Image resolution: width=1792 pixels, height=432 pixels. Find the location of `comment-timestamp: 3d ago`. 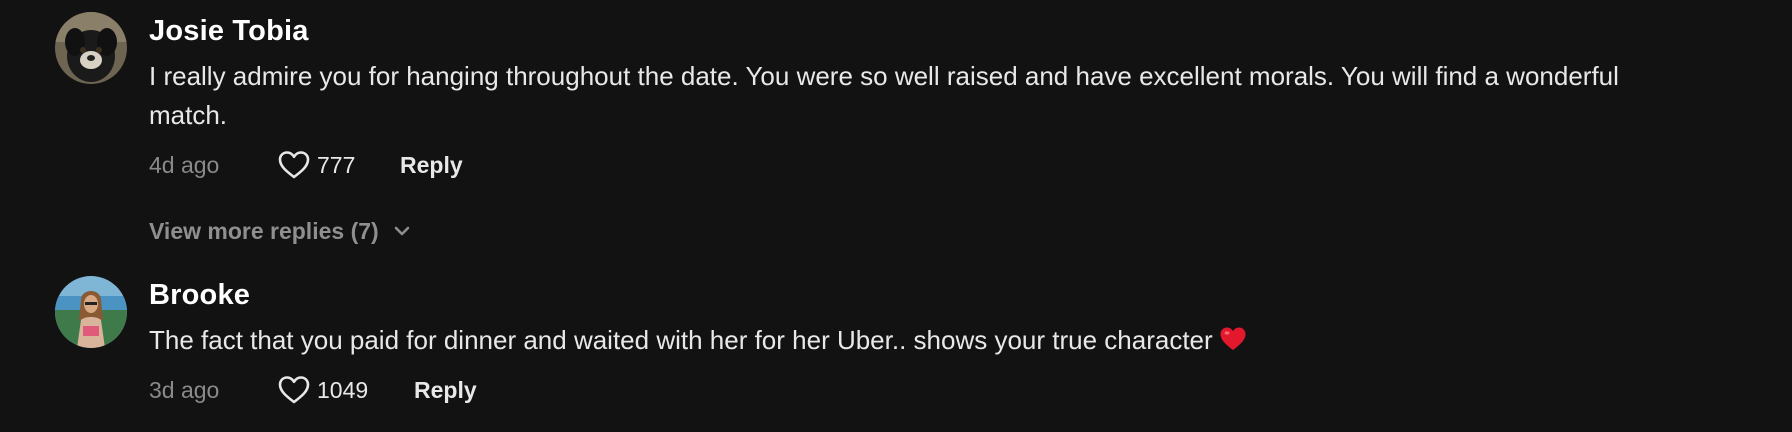

comment-timestamp: 3d ago is located at coordinates (184, 389).